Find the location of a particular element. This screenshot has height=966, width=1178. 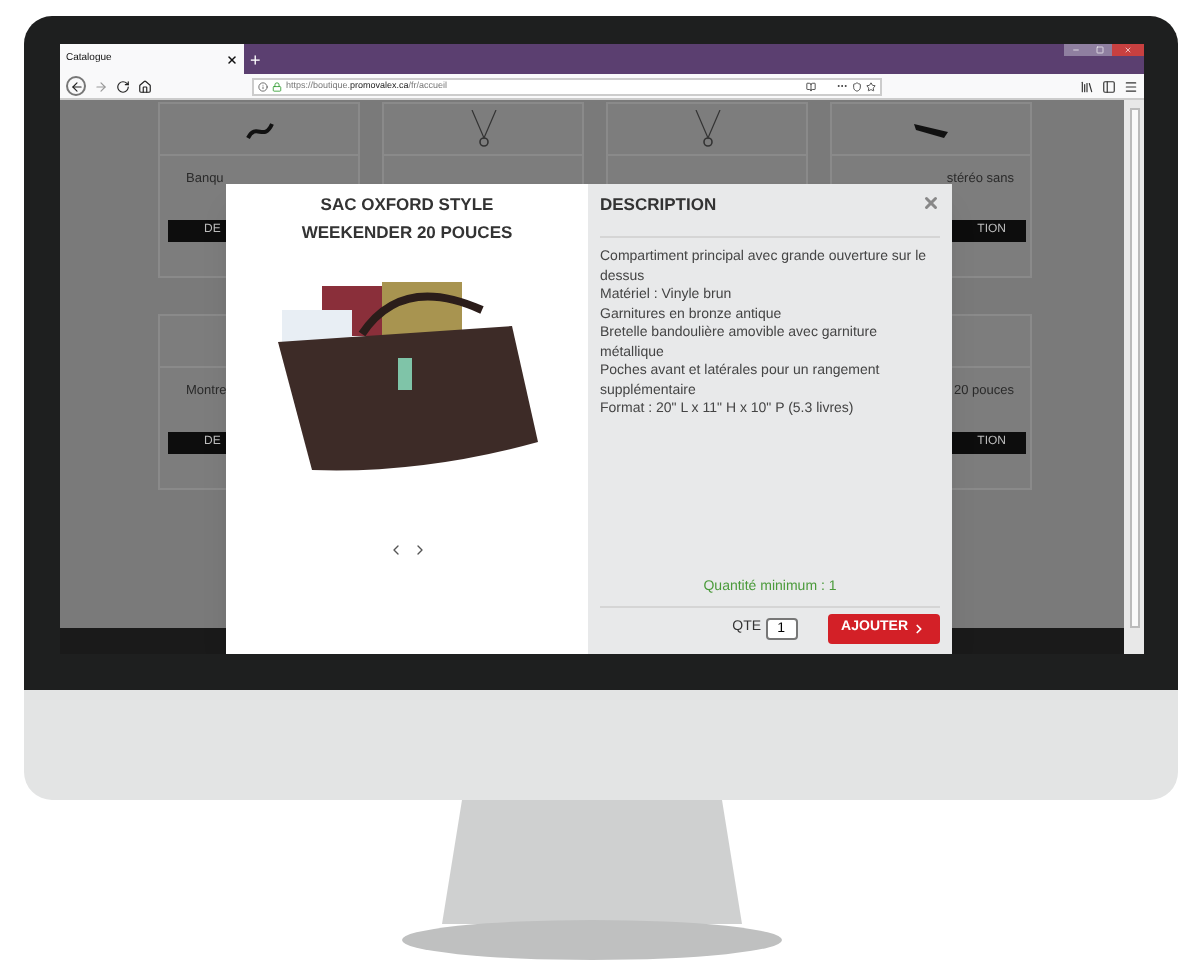

chevron-right-icon is located at coordinates (919, 629).